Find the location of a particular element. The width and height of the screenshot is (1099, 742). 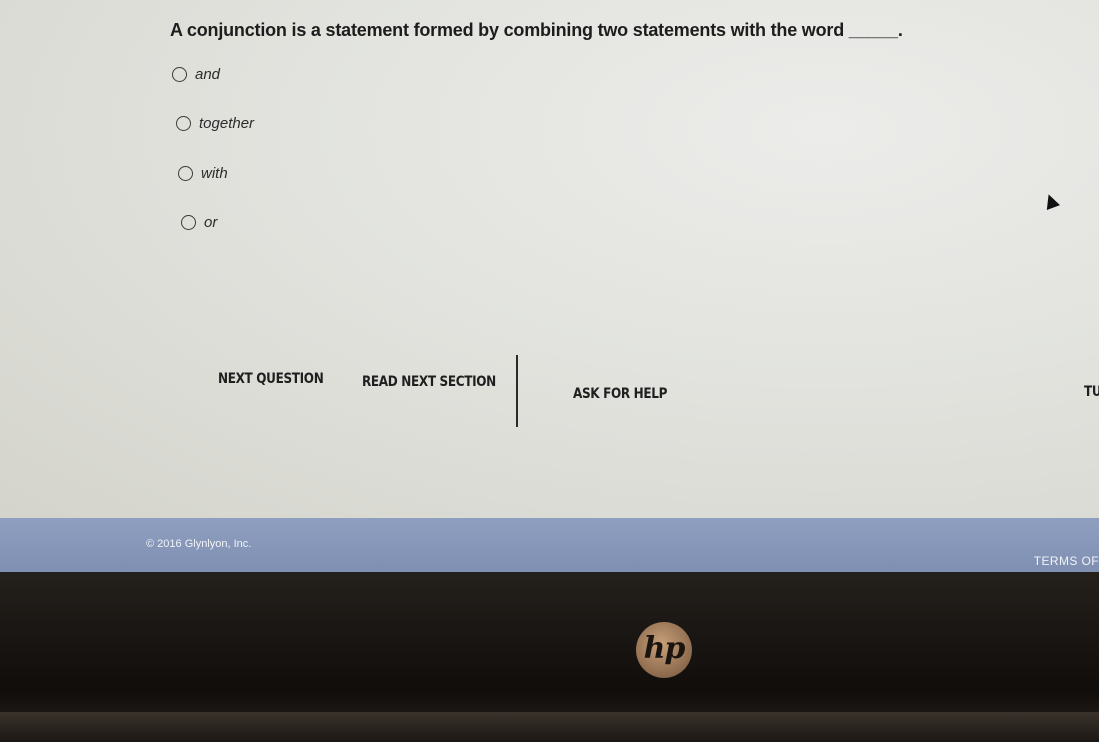

hp-logo-text: hp is located at coordinates (664, 648).